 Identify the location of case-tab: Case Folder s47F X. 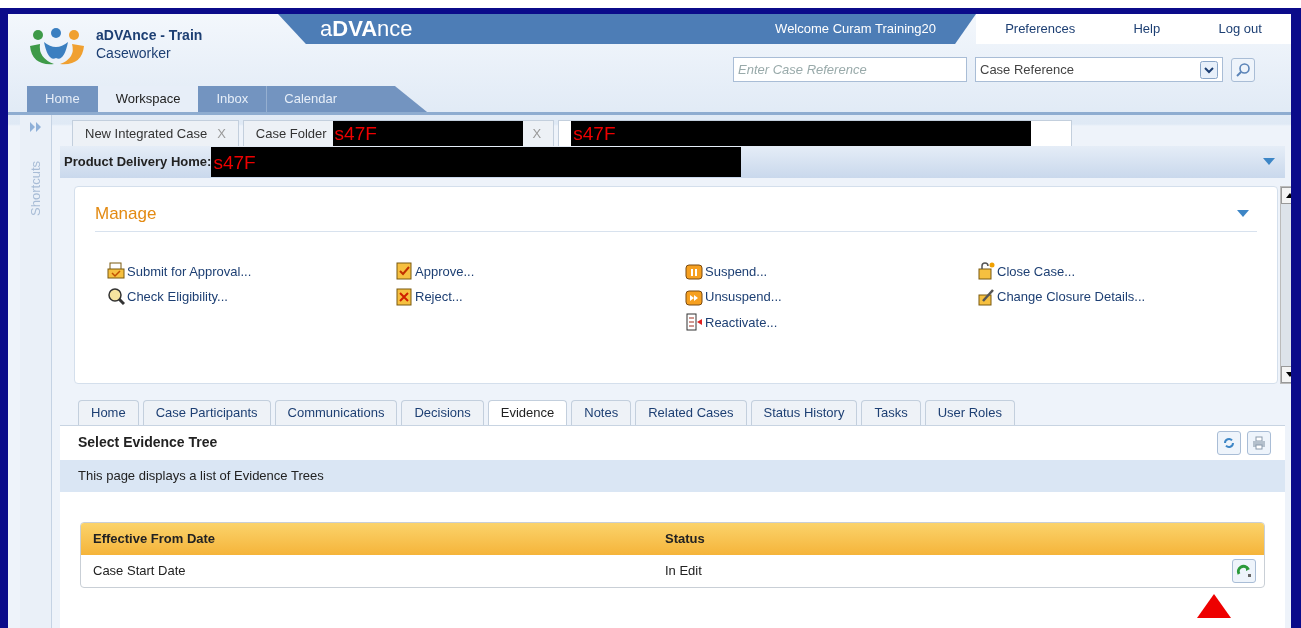
(398, 133).